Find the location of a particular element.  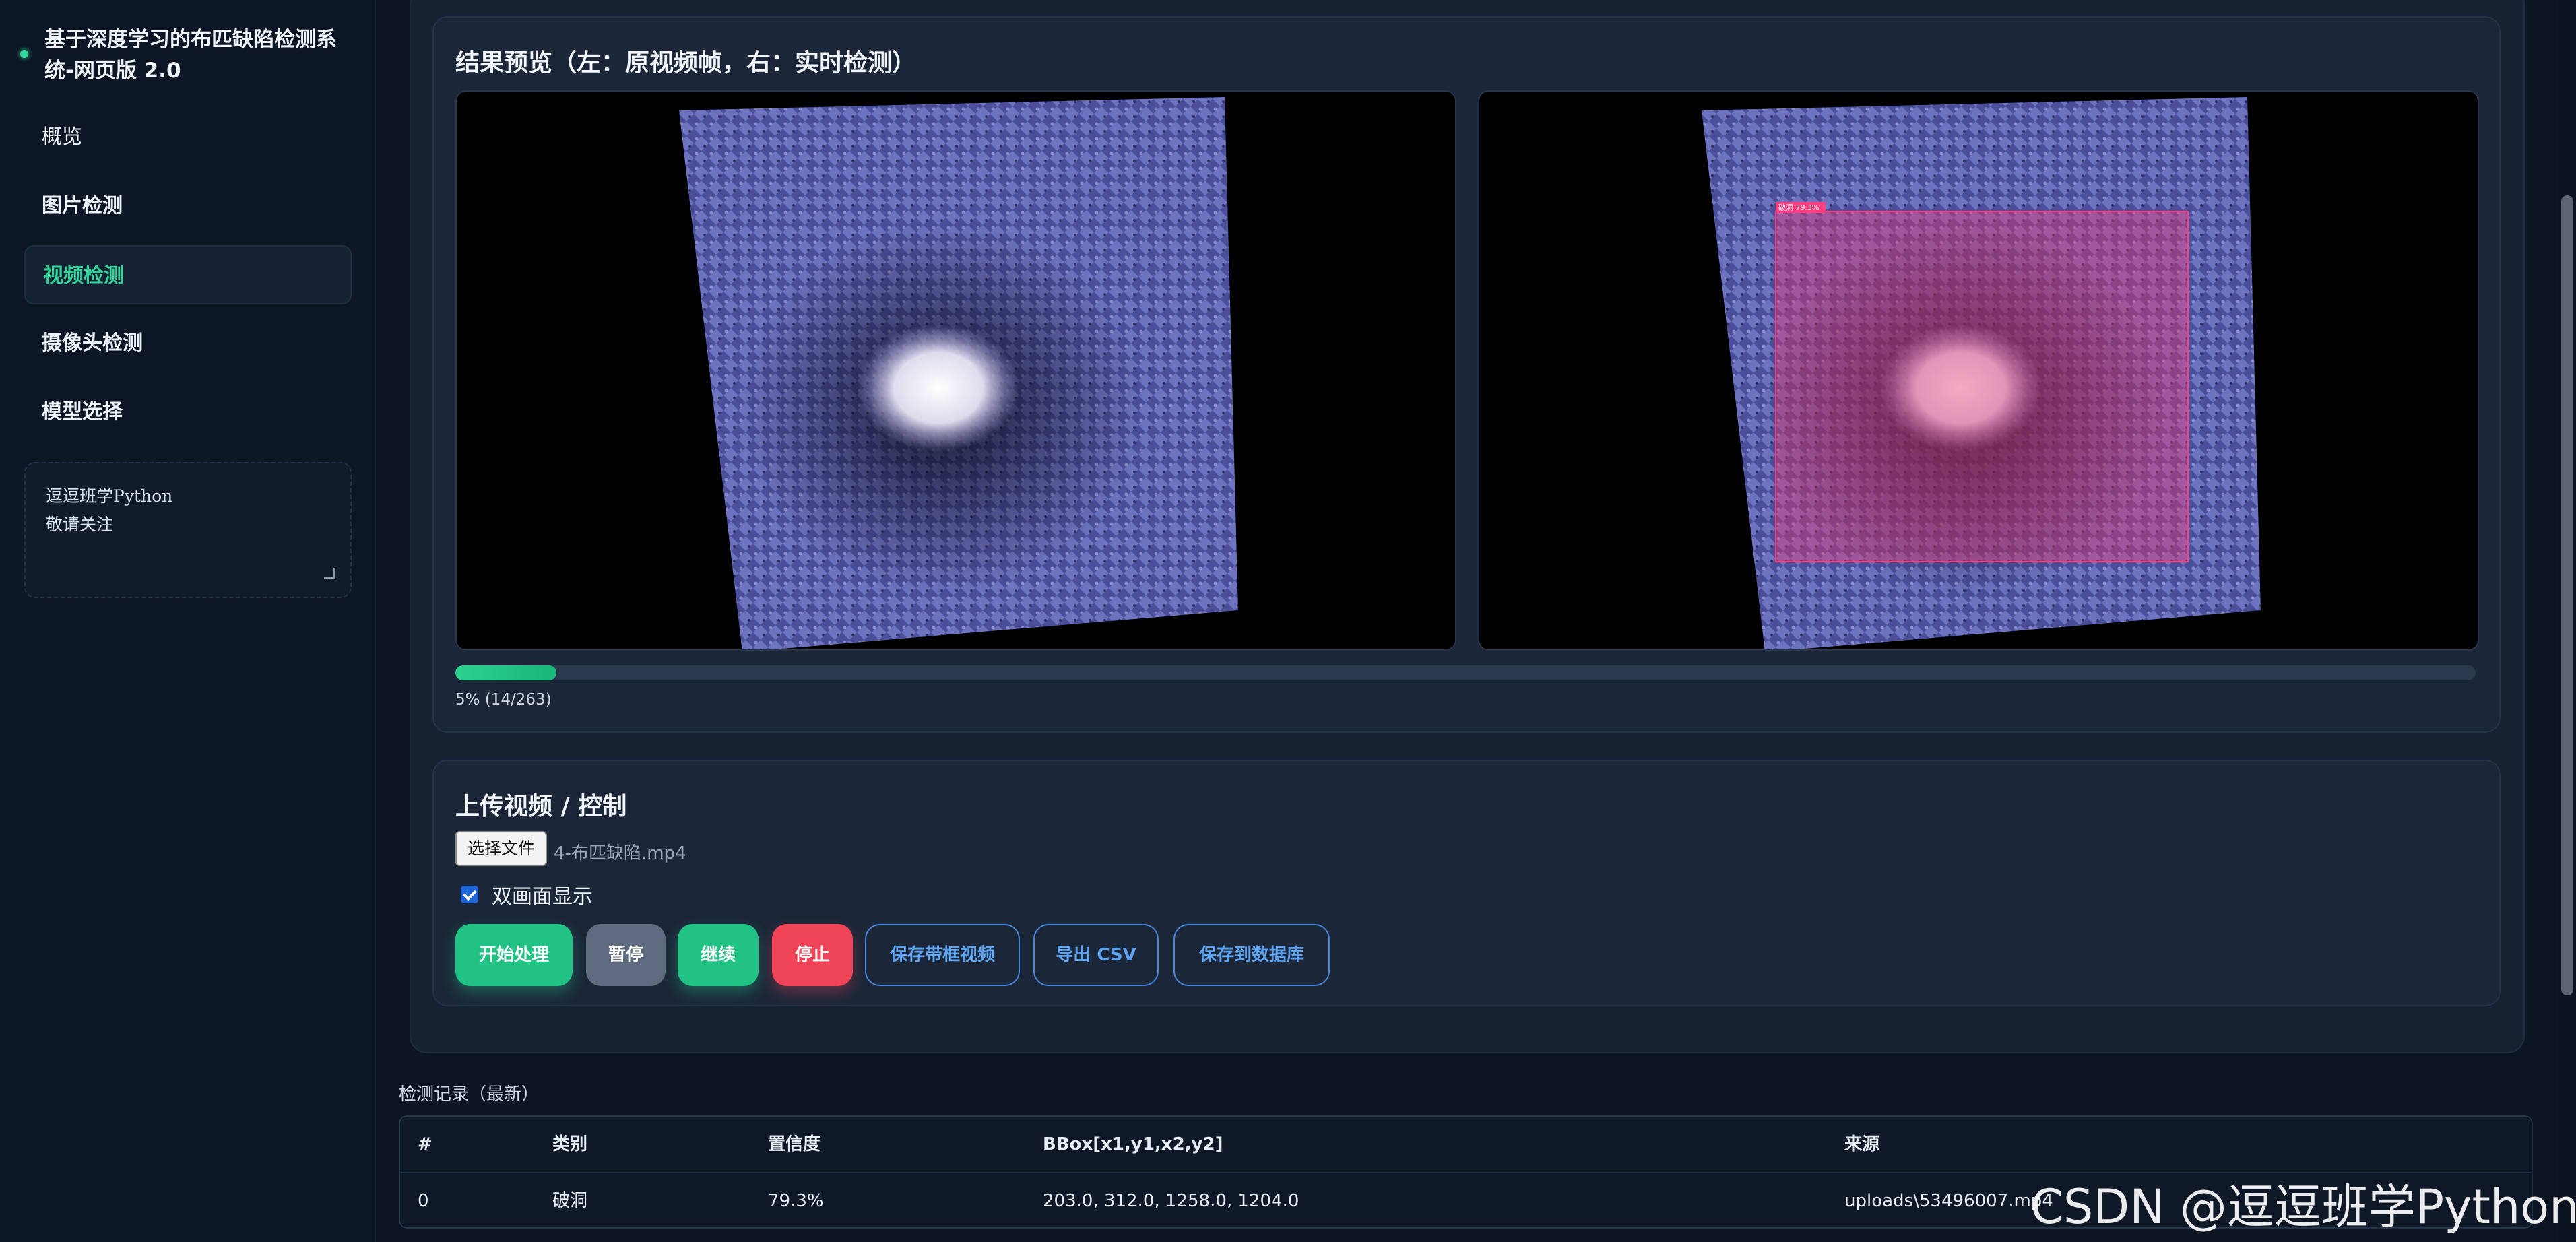

sidebar-nav: 概览 图片检测 视频检测 摄像头检测 模型选择 is located at coordinates (188, 279).